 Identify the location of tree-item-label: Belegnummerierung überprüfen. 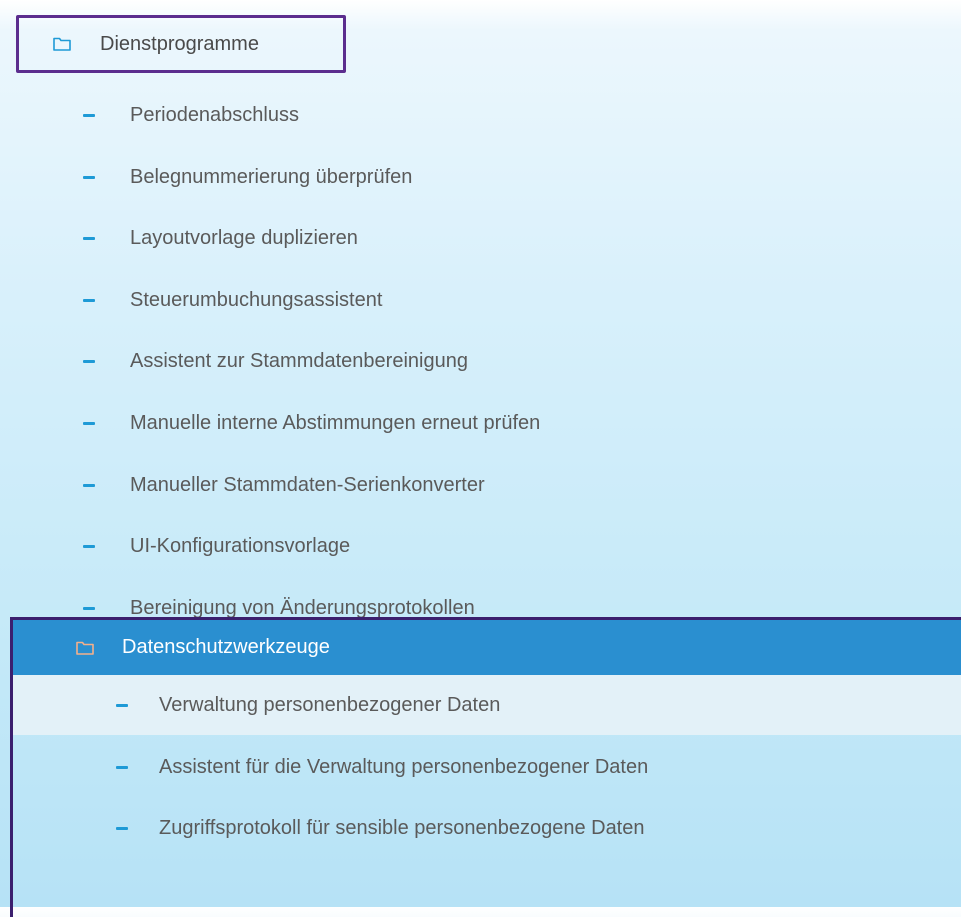
(271, 176).